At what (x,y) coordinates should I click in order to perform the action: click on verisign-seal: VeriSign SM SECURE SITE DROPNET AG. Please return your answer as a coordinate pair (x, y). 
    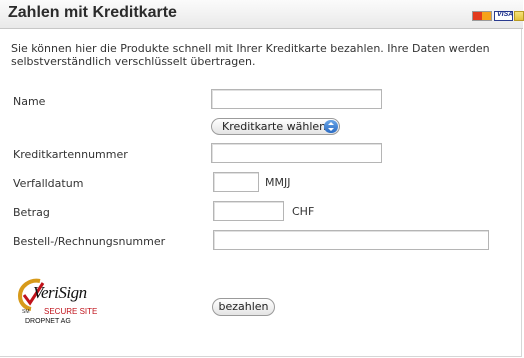
    Looking at the image, I should click on (66, 304).